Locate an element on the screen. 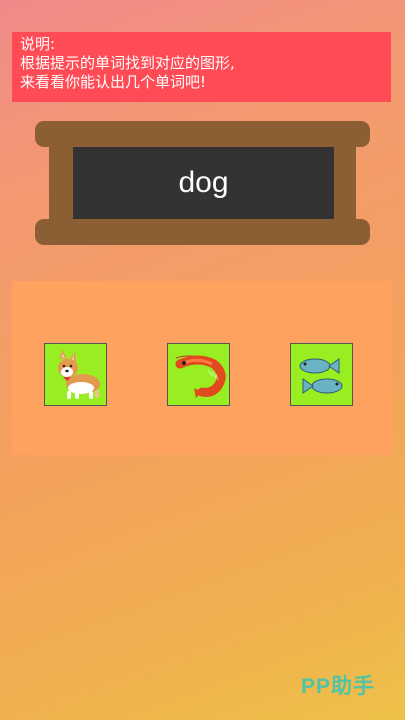  instructions-text: 说明: 根据提示的单词找到对应的图形, 来看看你能认出几个单词吧! is located at coordinates (201, 67).